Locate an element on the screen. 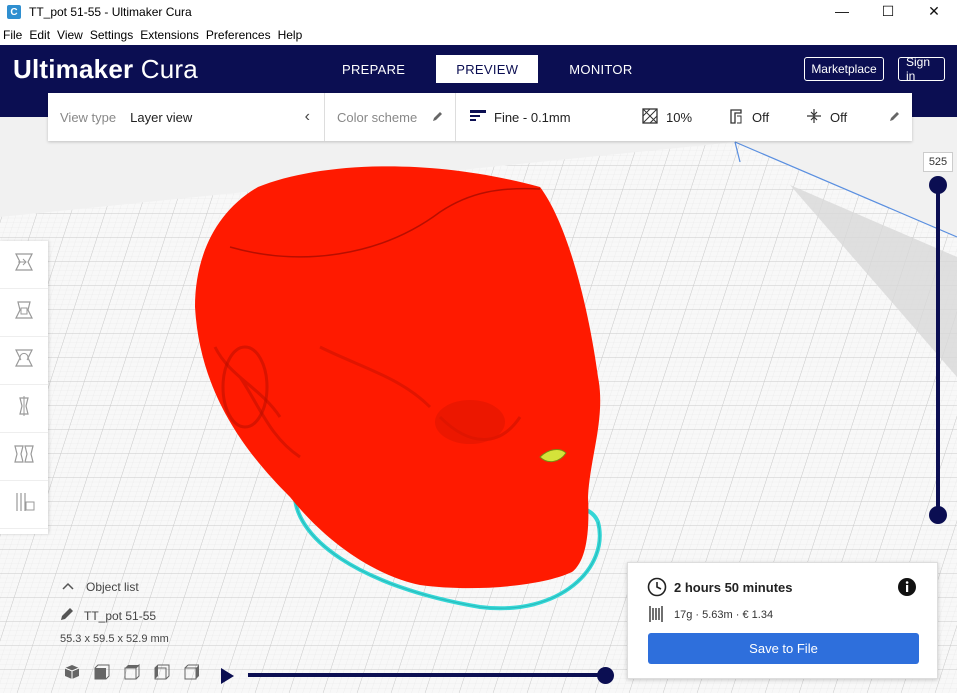  print-time: 2 hours 50 minutes is located at coordinates (733, 587).